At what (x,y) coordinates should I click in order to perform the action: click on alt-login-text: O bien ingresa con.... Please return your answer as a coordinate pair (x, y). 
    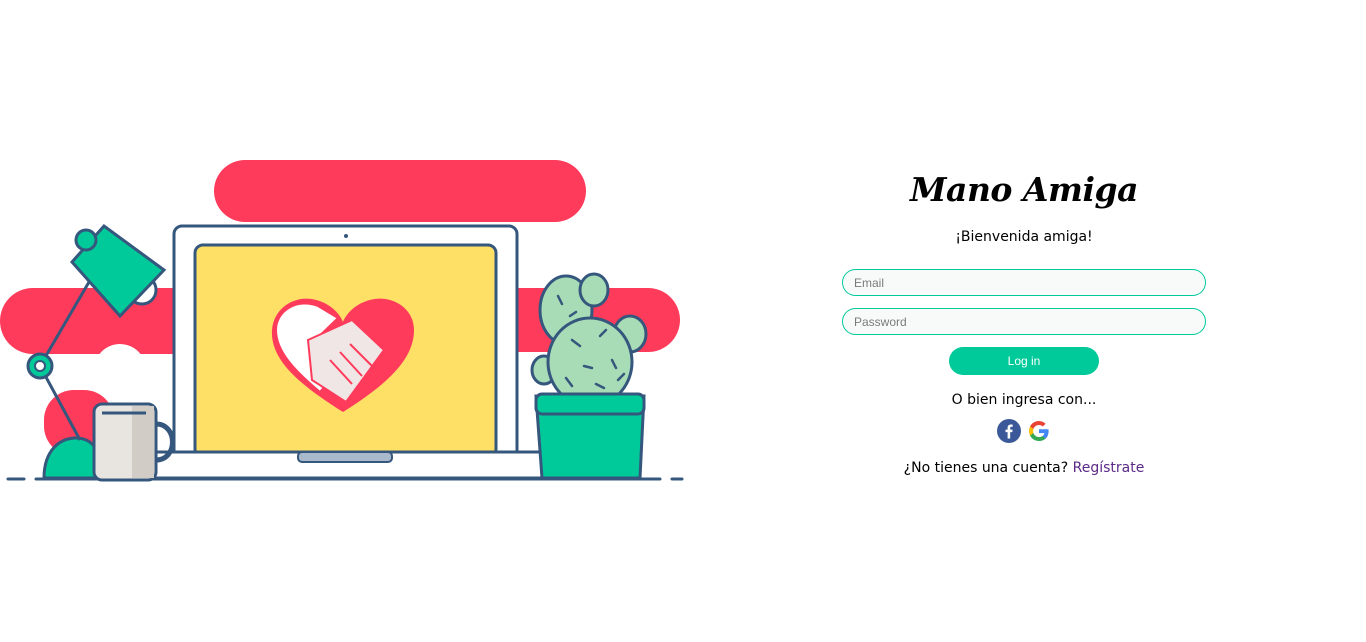
    Looking at the image, I should click on (1024, 400).